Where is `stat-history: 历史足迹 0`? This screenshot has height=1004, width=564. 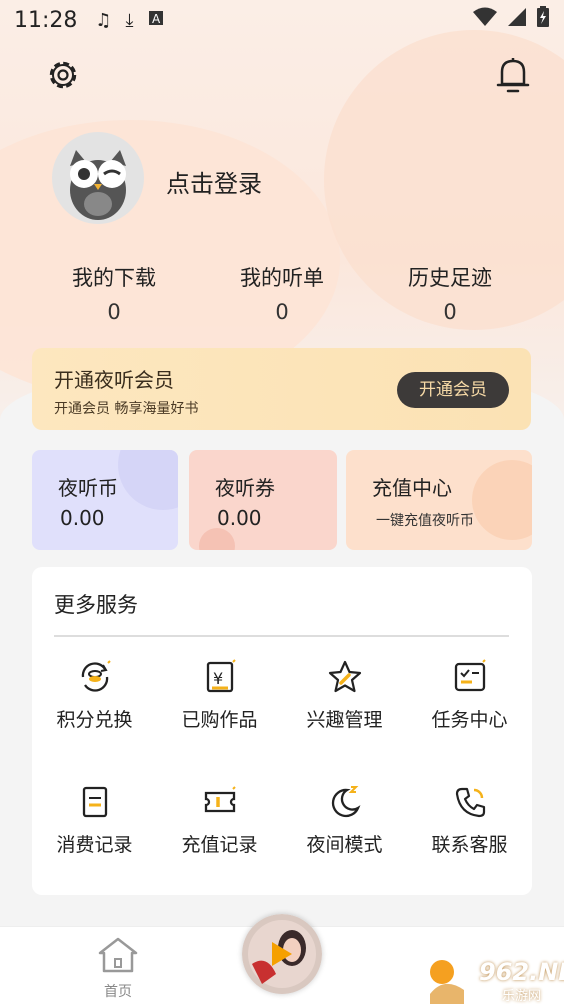 stat-history: 历史足迹 0 is located at coordinates (450, 293).